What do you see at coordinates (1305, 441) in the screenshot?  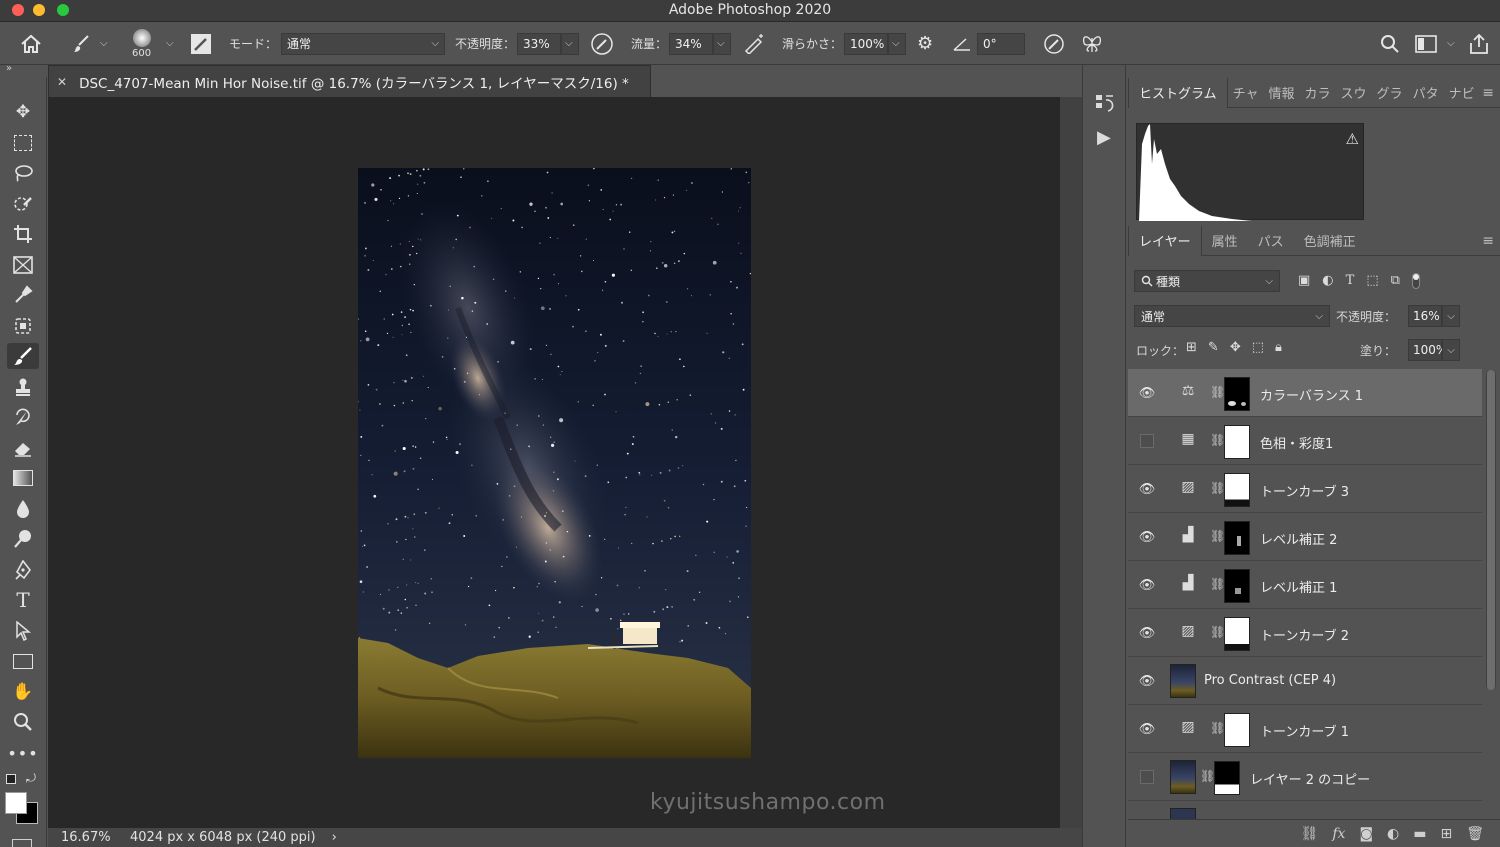 I see `layer-row: ▦ ⛓ 色相・彩度1` at bounding box center [1305, 441].